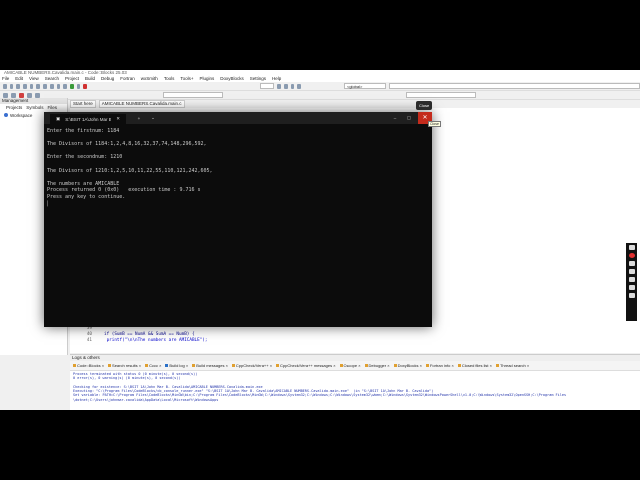 This screenshot has height=480, width=640. I want to click on build-icon, so click(65, 86).